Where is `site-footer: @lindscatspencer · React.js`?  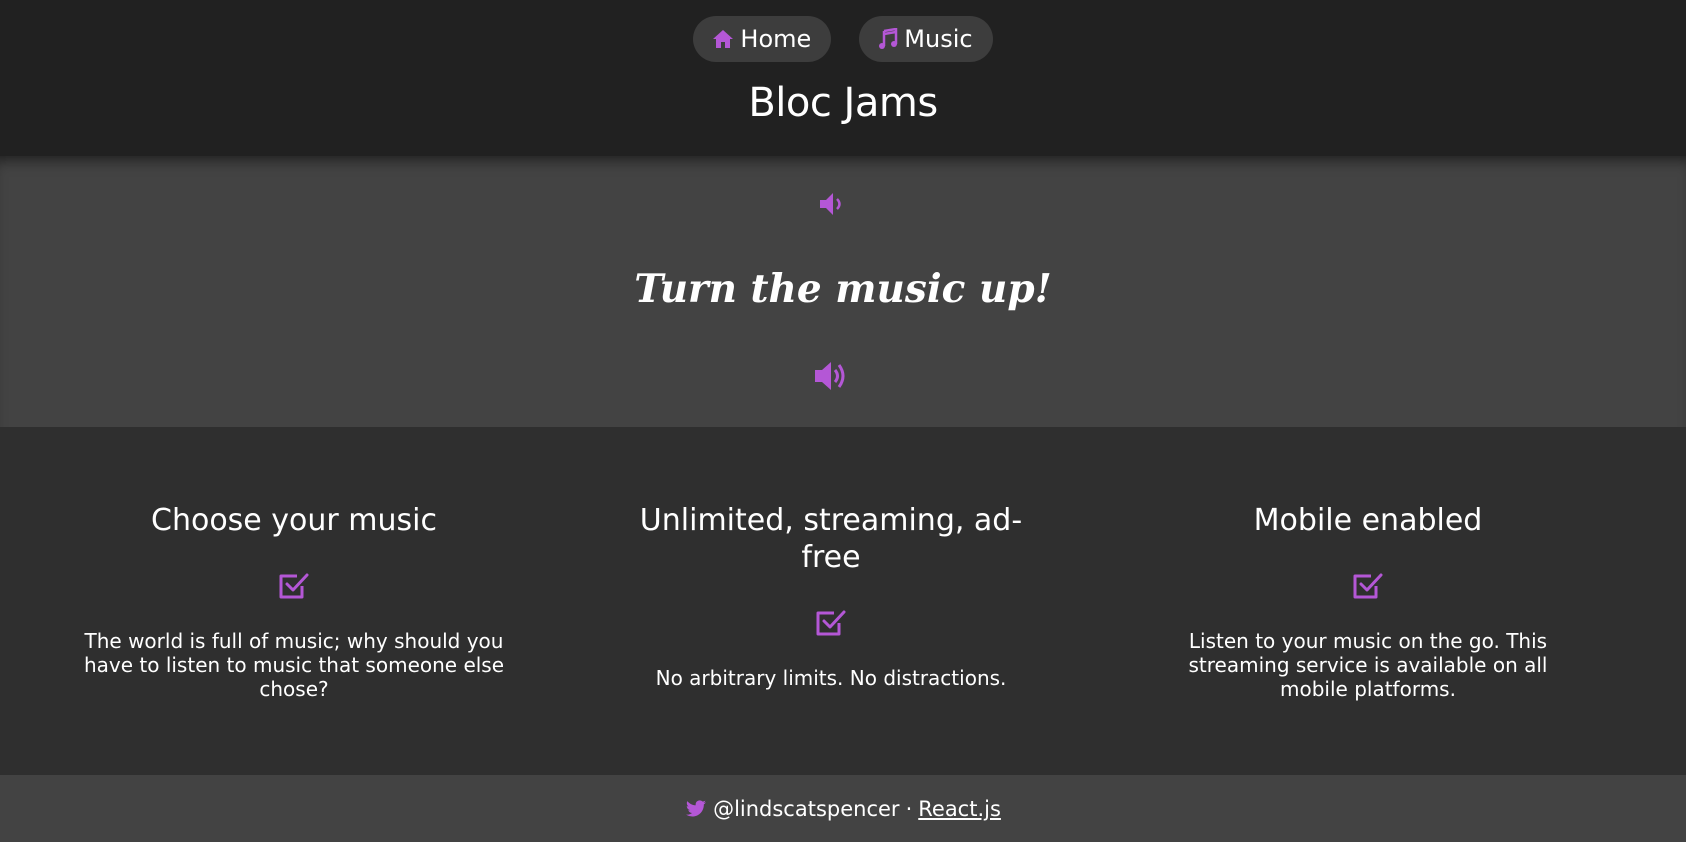 site-footer: @lindscatspencer · React.js is located at coordinates (843, 808).